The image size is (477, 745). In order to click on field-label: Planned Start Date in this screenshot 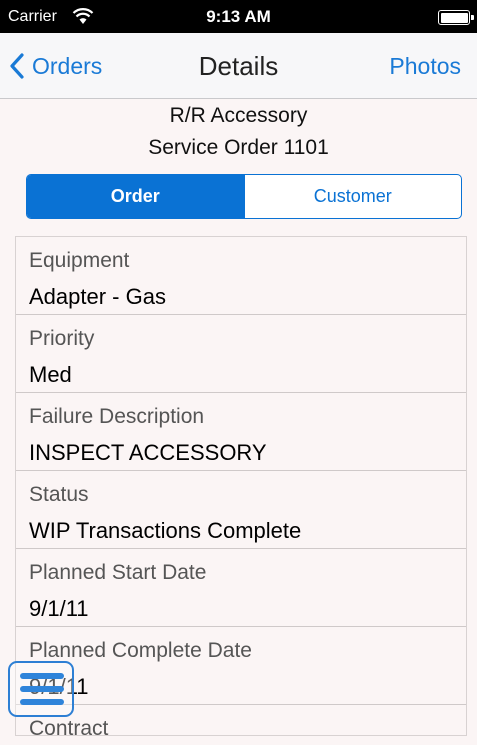, I will do `click(118, 572)`.